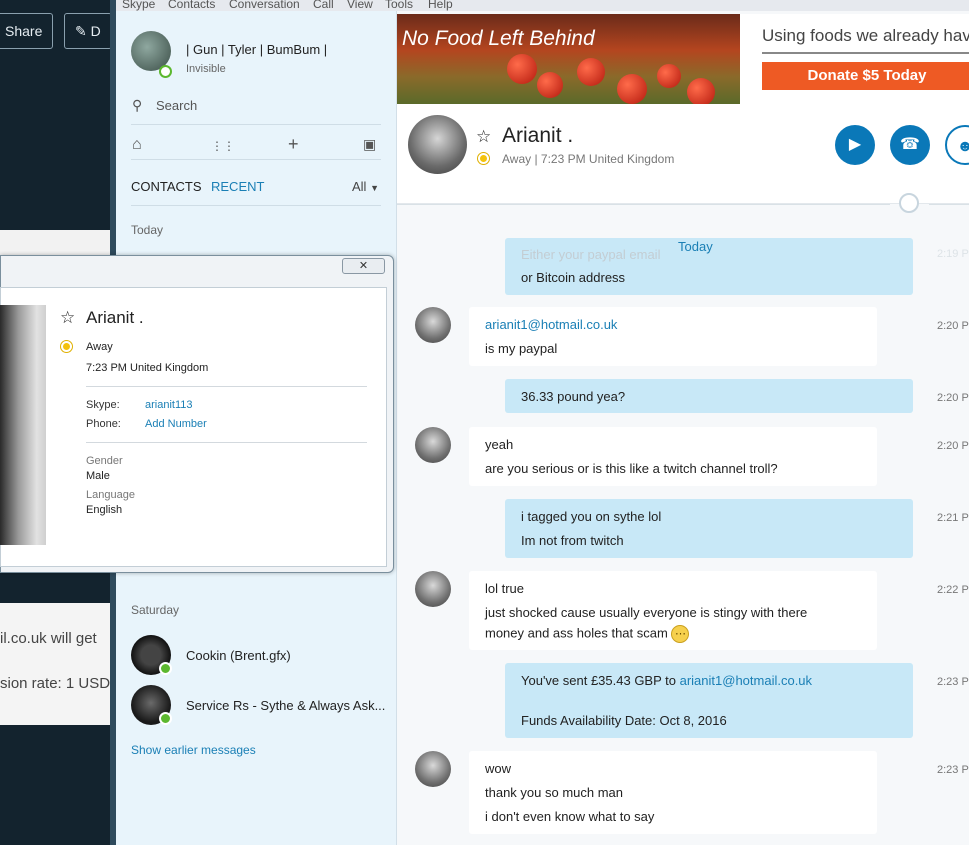  Describe the element at coordinates (865, 35) in the screenshot. I see `ad-tagline: Using foods we already hav` at that location.